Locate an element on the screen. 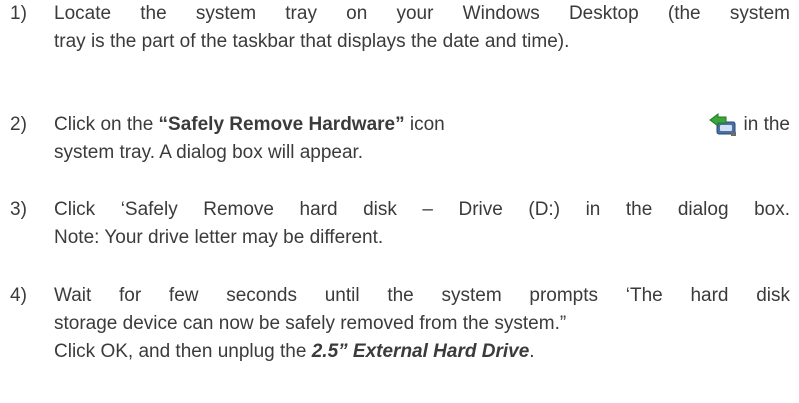  step-2-post: in the is located at coordinates (766, 124).